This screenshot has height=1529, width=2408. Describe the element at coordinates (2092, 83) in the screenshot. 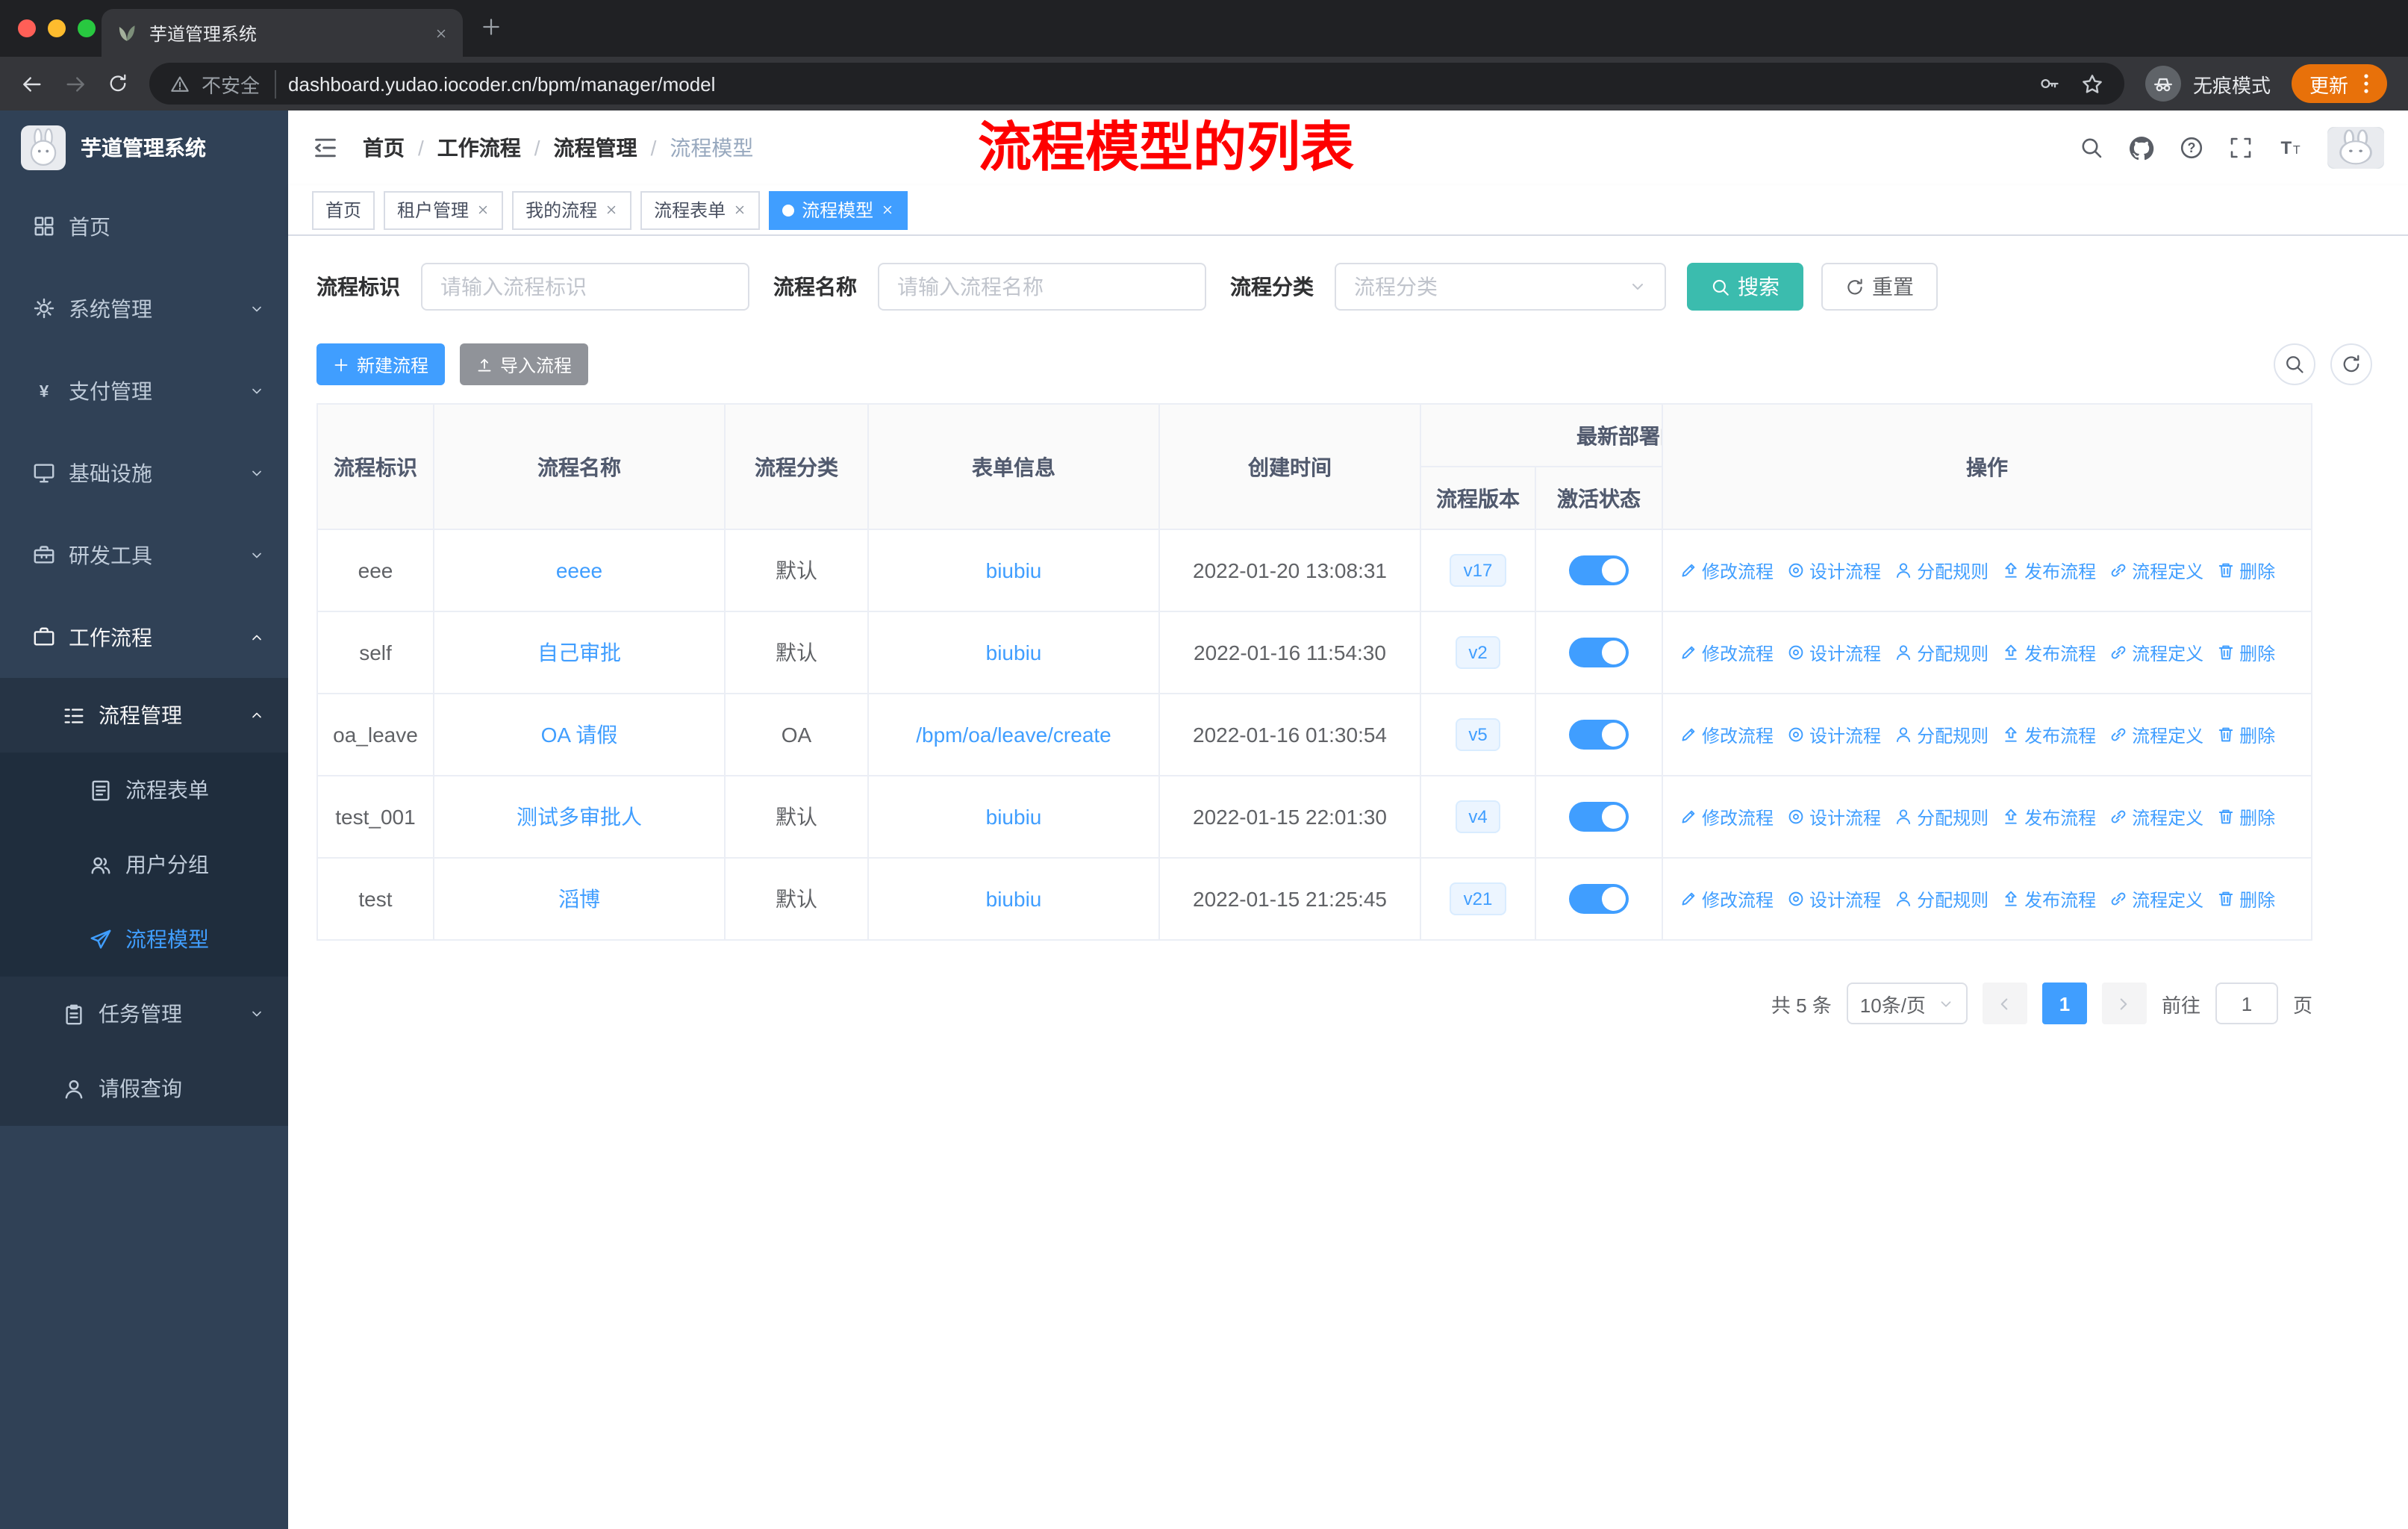

I see `bookmark-star-icon` at that location.